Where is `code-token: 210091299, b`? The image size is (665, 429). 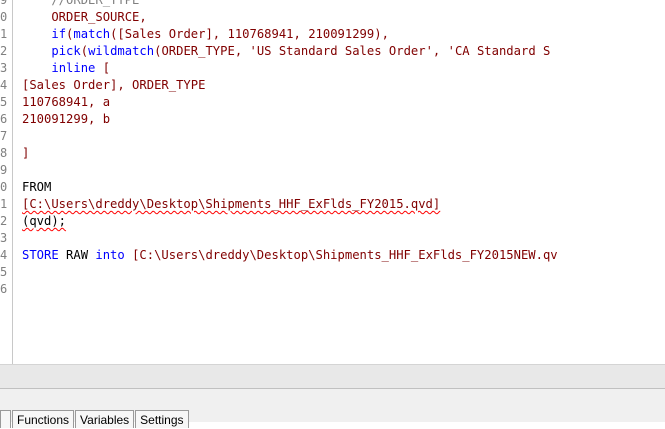 code-token: 210091299, b is located at coordinates (66, 119).